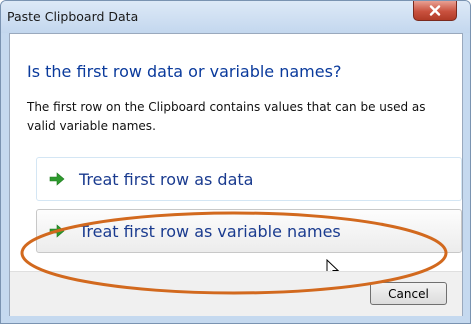 This screenshot has width=471, height=325. What do you see at coordinates (210, 231) in the screenshot?
I see `treat-as-variable-names-label: Treat first row as variable names` at bounding box center [210, 231].